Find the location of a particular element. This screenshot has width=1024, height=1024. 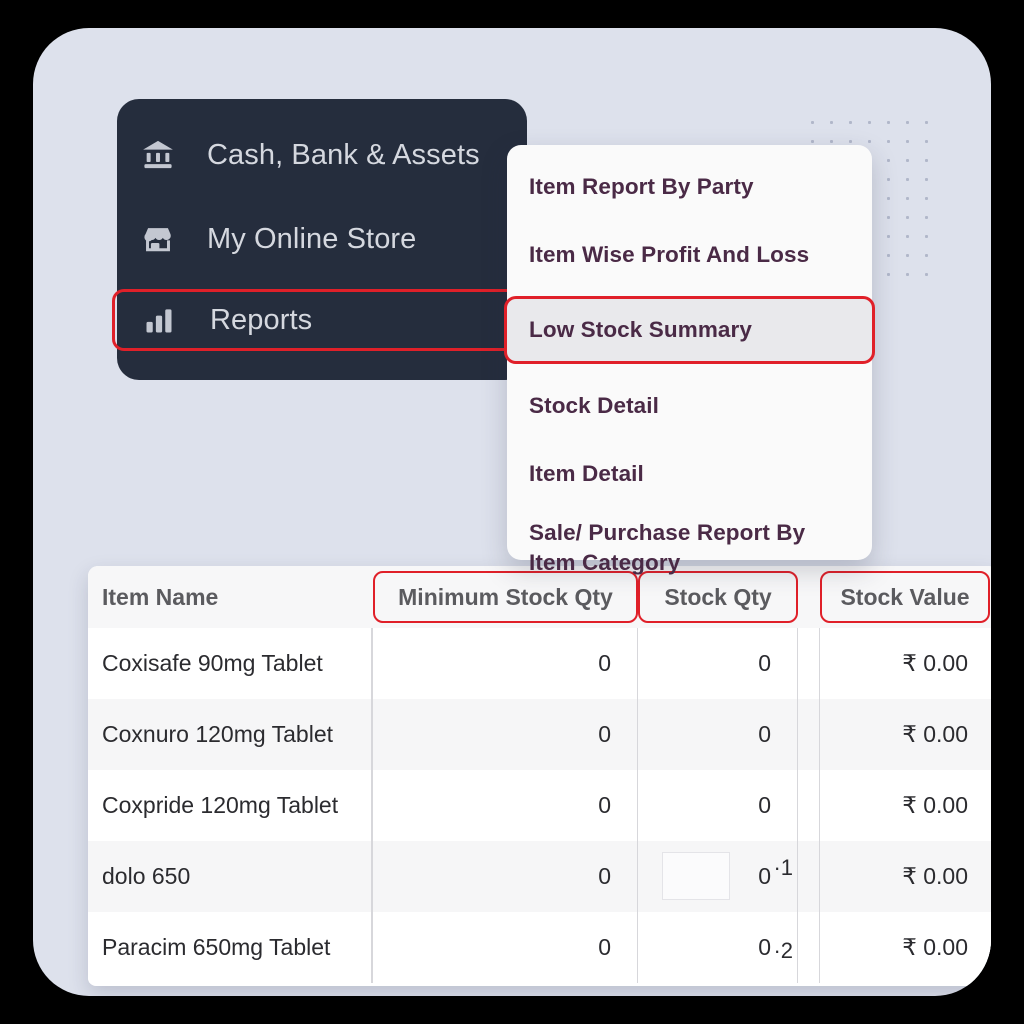

menu-item-label: Item Report By Party is located at coordinates (641, 186).